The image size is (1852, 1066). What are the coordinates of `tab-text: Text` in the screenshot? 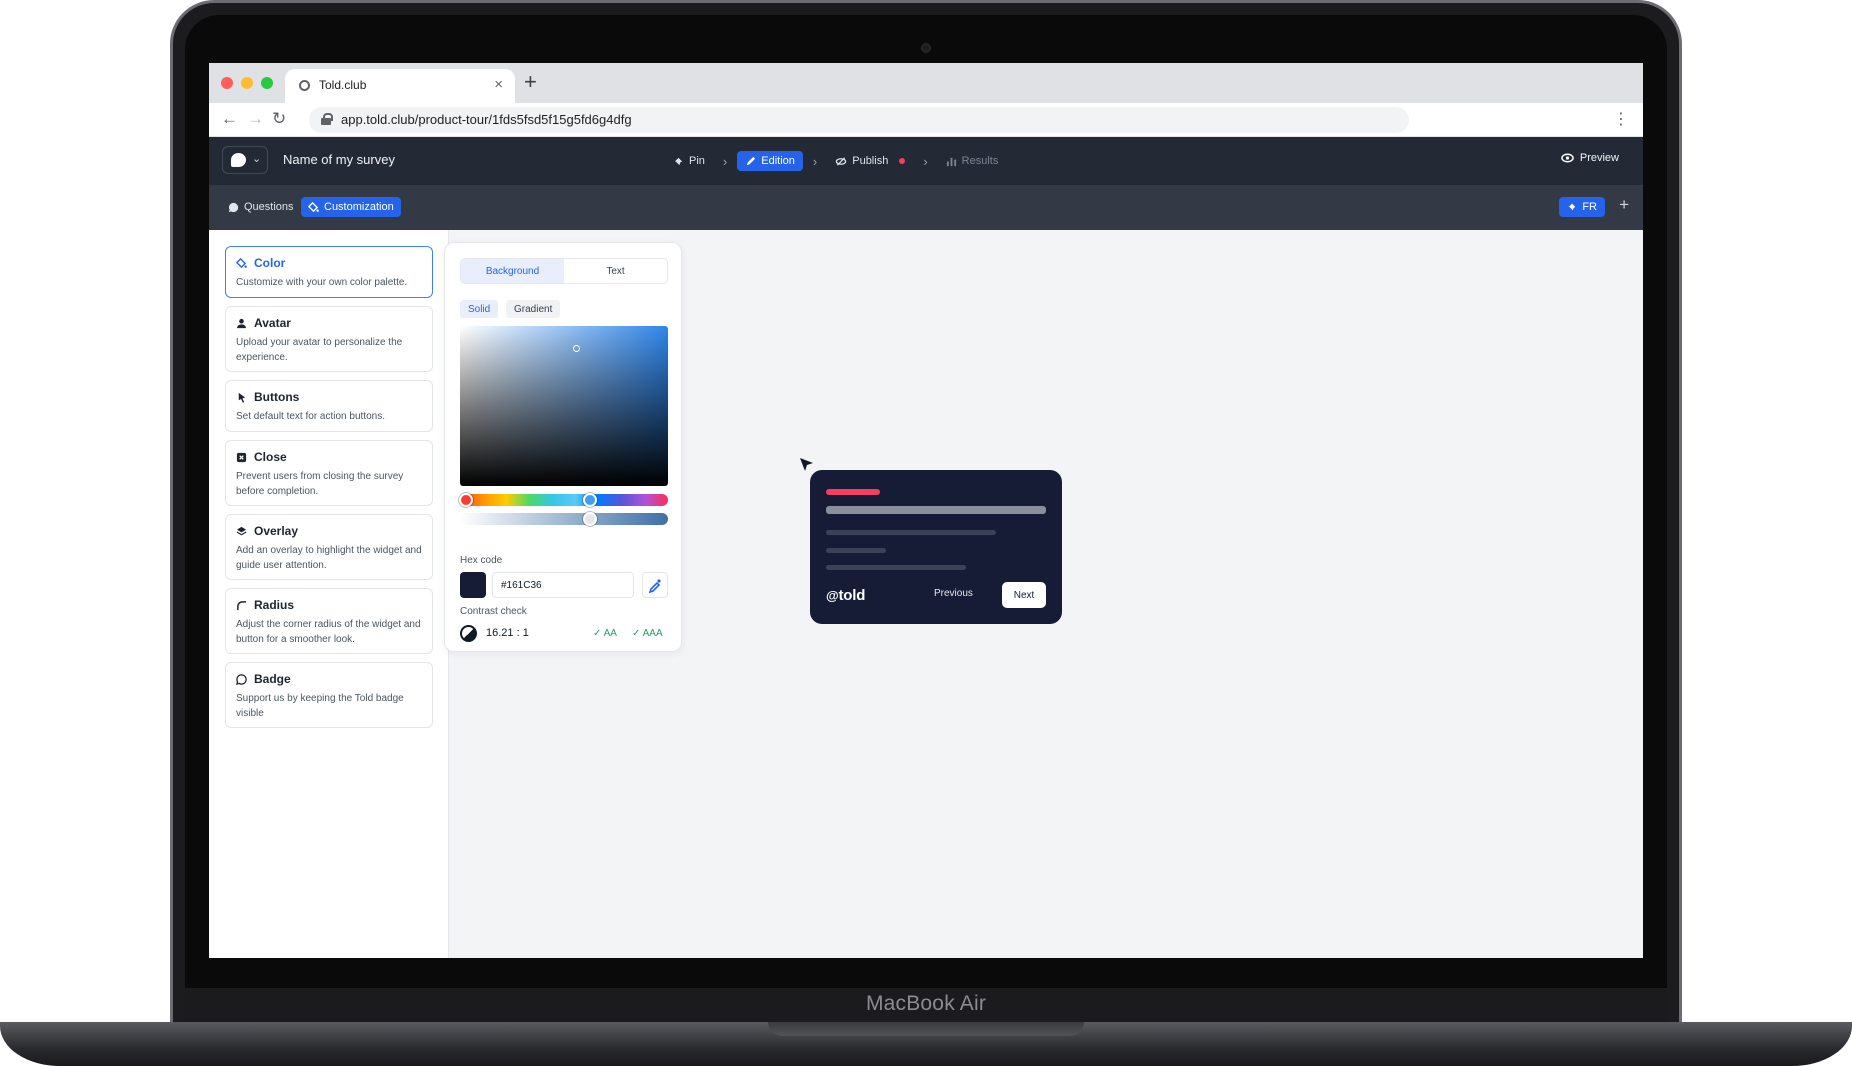 It's located at (615, 271).